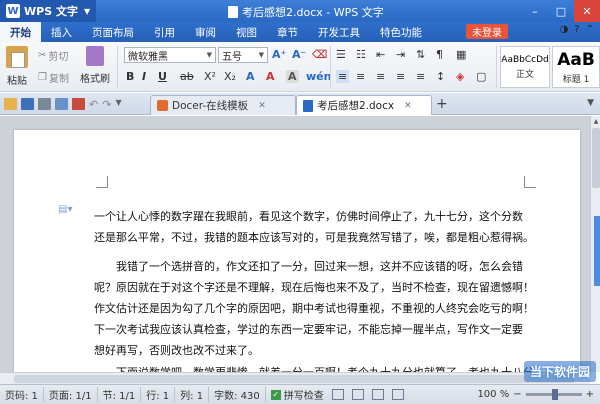 The image size is (600, 404). What do you see at coordinates (250, 76) in the screenshot?
I see `text-effect-icon: A` at bounding box center [250, 76].